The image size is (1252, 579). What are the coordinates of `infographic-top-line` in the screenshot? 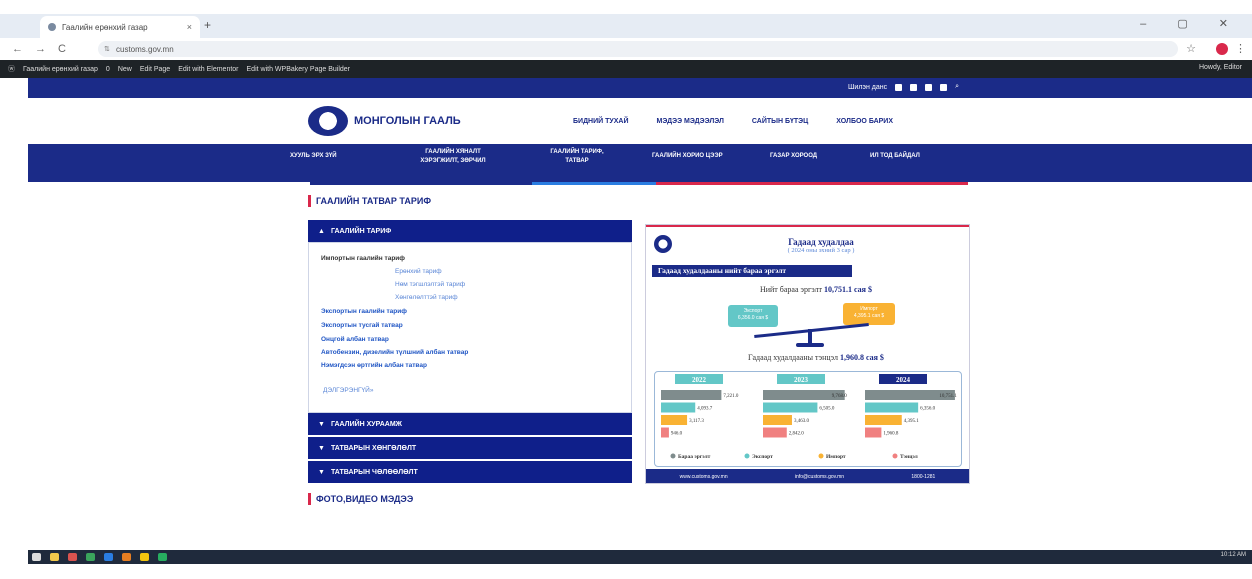 It's located at (807, 226).